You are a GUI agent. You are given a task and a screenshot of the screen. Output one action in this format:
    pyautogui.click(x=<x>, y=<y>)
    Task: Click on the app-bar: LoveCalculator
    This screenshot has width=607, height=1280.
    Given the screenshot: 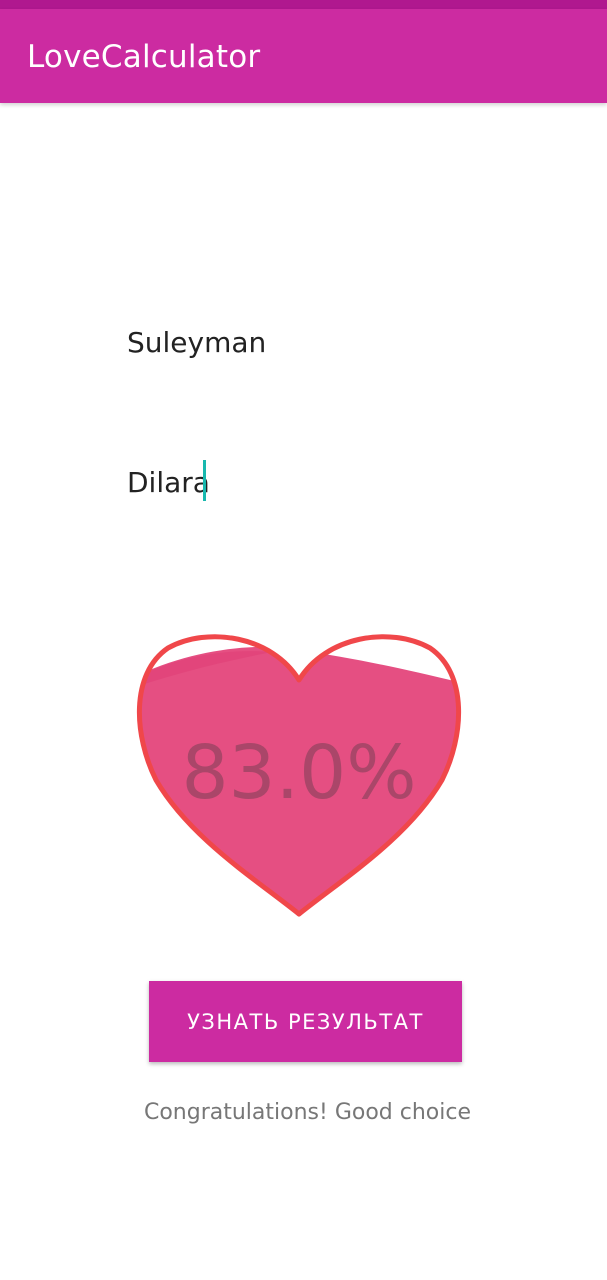 What is the action you would take?
    pyautogui.click(x=303, y=56)
    